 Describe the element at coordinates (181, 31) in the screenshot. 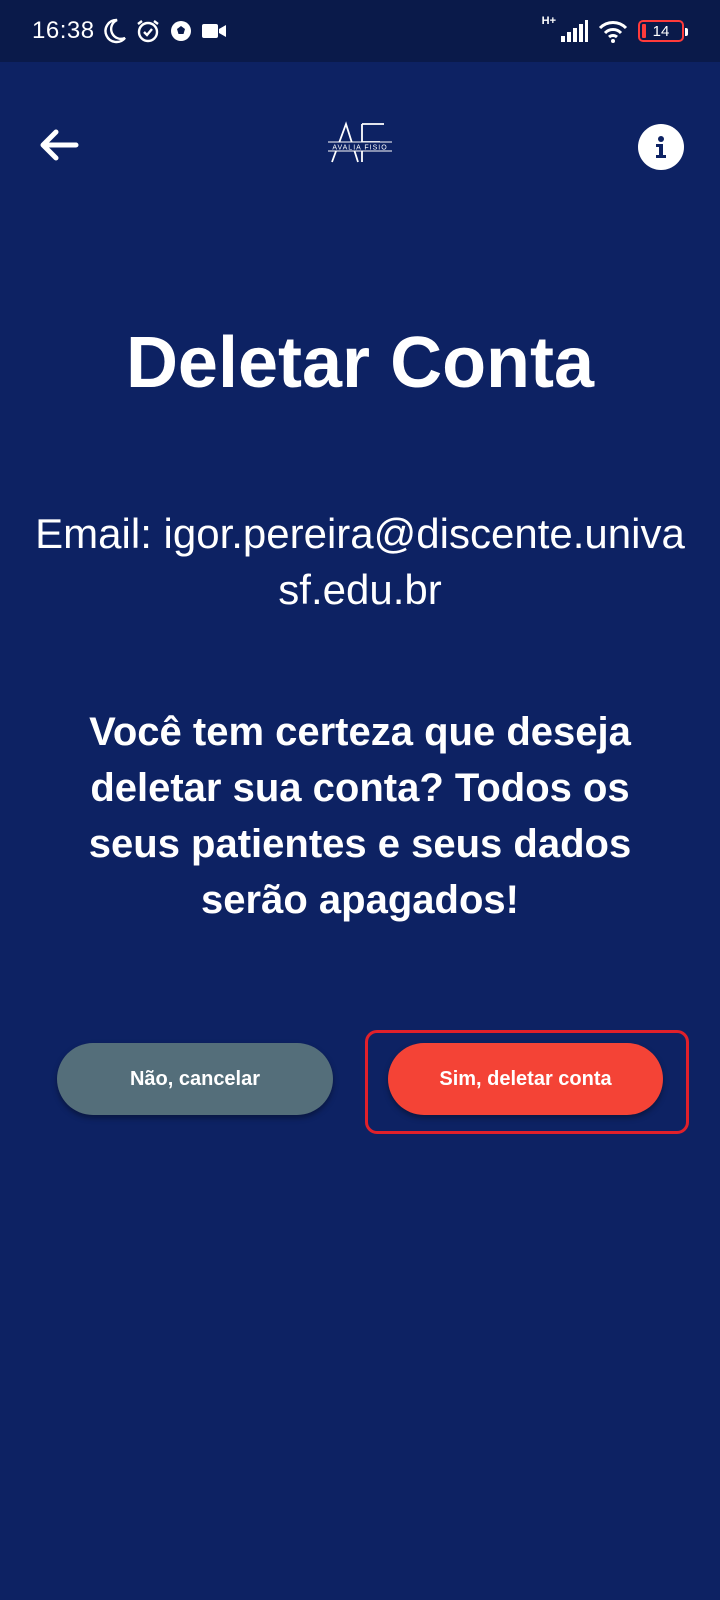

I see `soccer-ball-icon` at that location.